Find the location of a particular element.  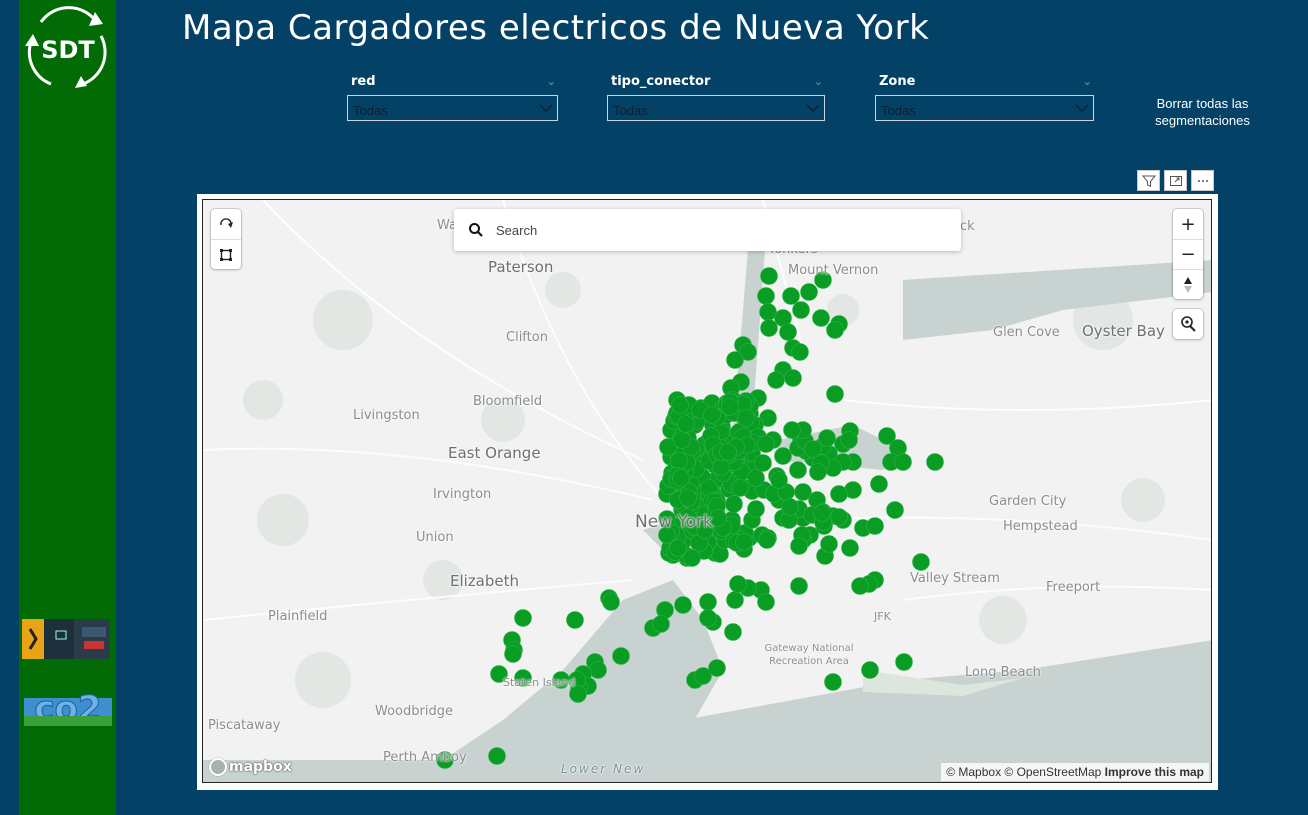

clear-all-slicers-button: Borrar todas las segmentaciones is located at coordinates (1202, 112).